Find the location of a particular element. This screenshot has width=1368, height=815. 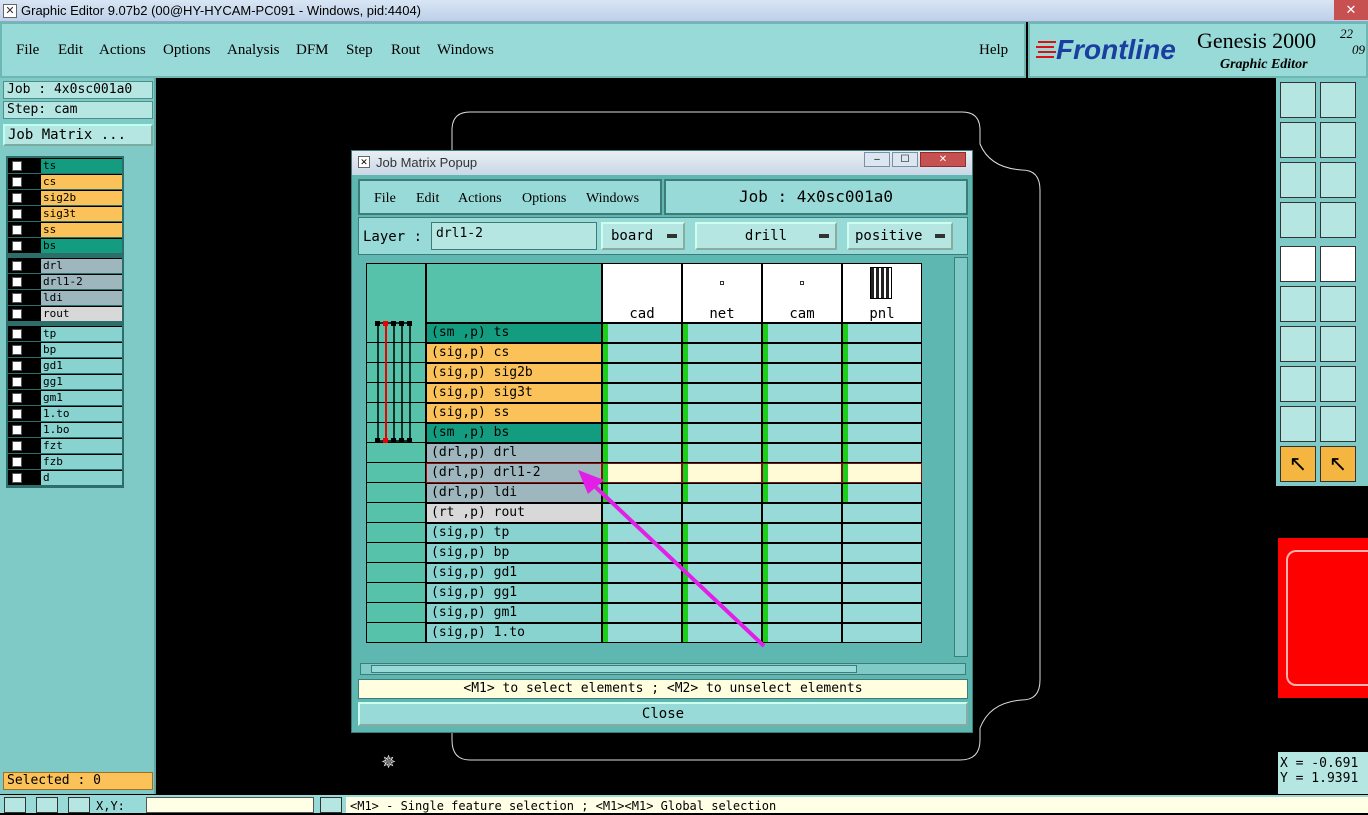

menu-step: Step is located at coordinates (359, 50).